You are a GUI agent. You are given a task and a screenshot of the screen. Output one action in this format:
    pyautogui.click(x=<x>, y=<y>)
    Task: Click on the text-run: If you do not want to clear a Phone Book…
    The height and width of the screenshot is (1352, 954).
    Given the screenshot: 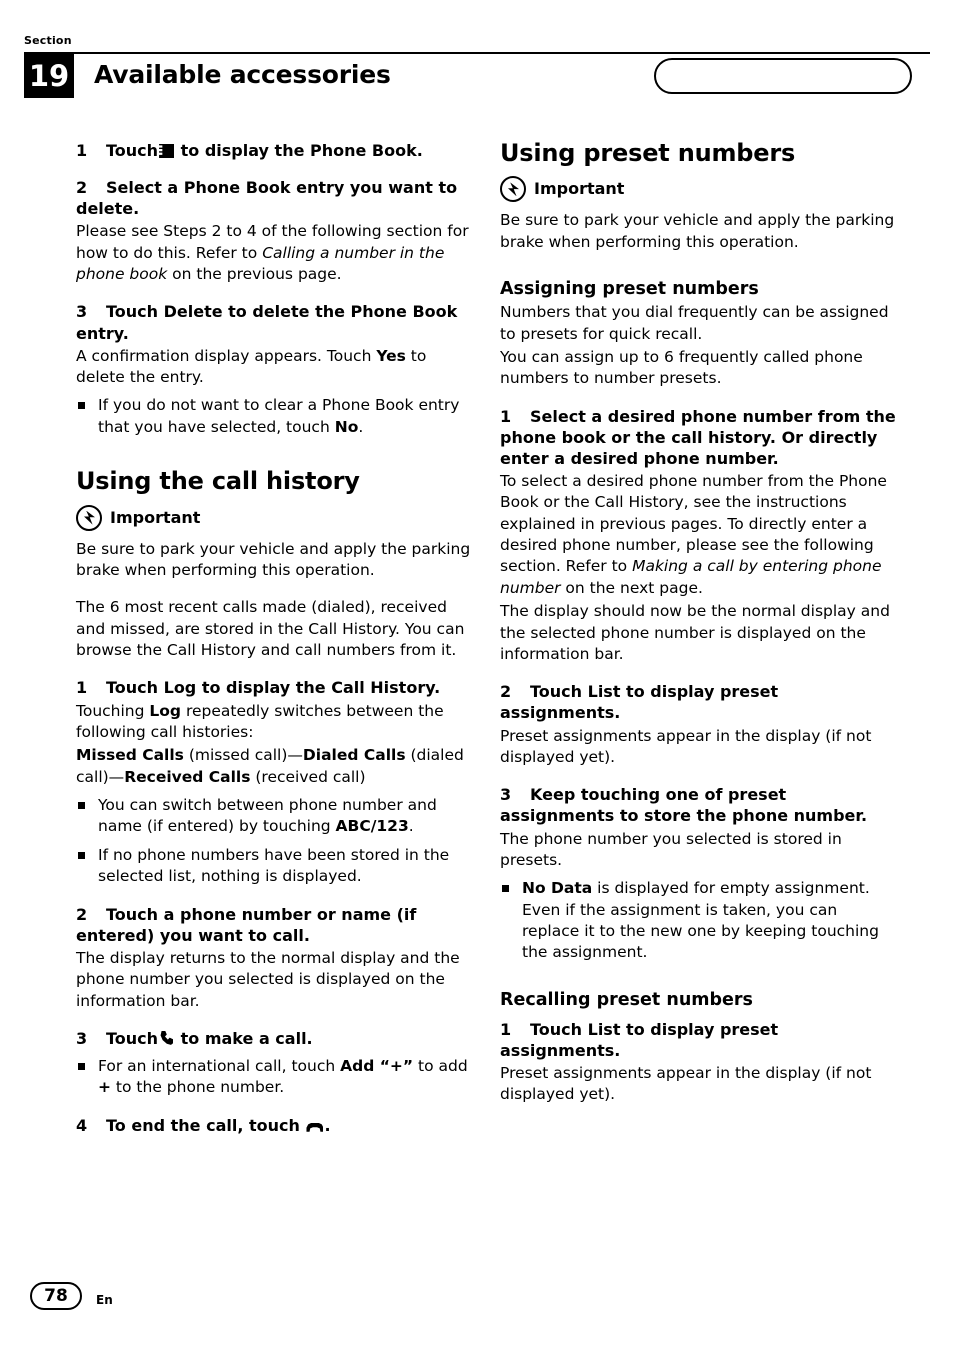 What is the action you would take?
    pyautogui.click(x=279, y=416)
    